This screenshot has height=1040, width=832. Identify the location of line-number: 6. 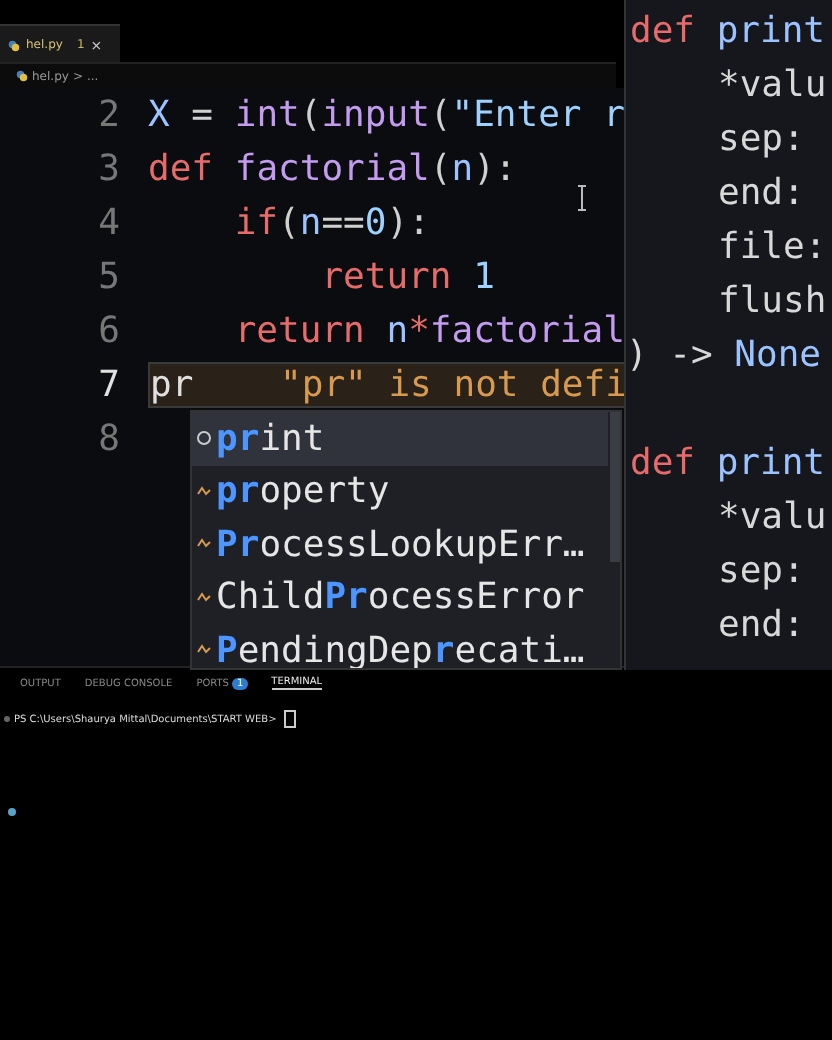
(109, 331).